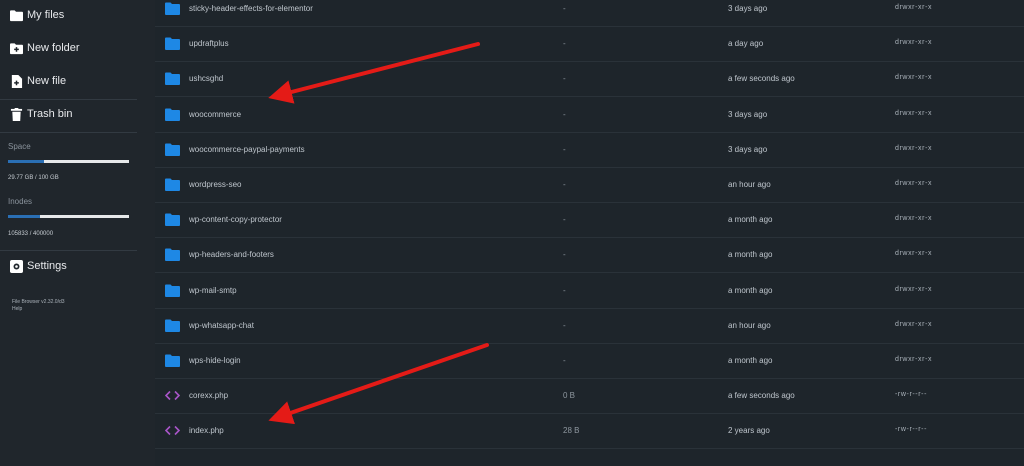 The width and height of the screenshot is (1024, 466). Describe the element at coordinates (213, 290) in the screenshot. I see `file-name: wp-mail-smtp` at that location.